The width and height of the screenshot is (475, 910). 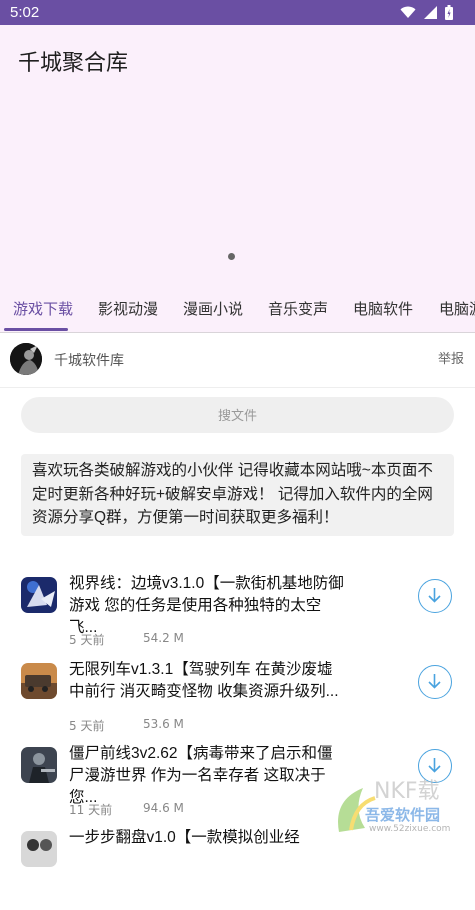 What do you see at coordinates (407, 791) in the screenshot?
I see `svg-text: NKF载` at bounding box center [407, 791].